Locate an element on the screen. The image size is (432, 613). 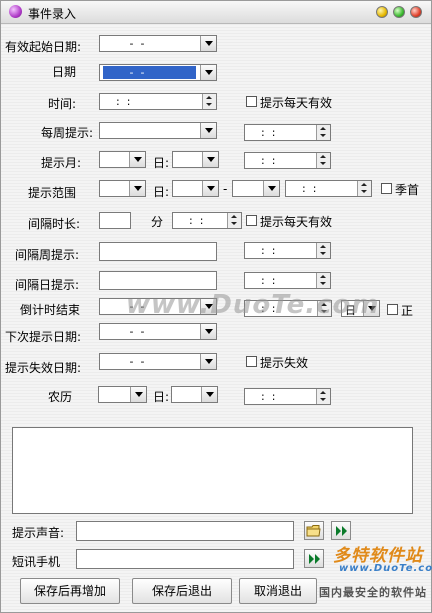
interval-week-label: 间隔周提示: is located at coordinates (47, 255).